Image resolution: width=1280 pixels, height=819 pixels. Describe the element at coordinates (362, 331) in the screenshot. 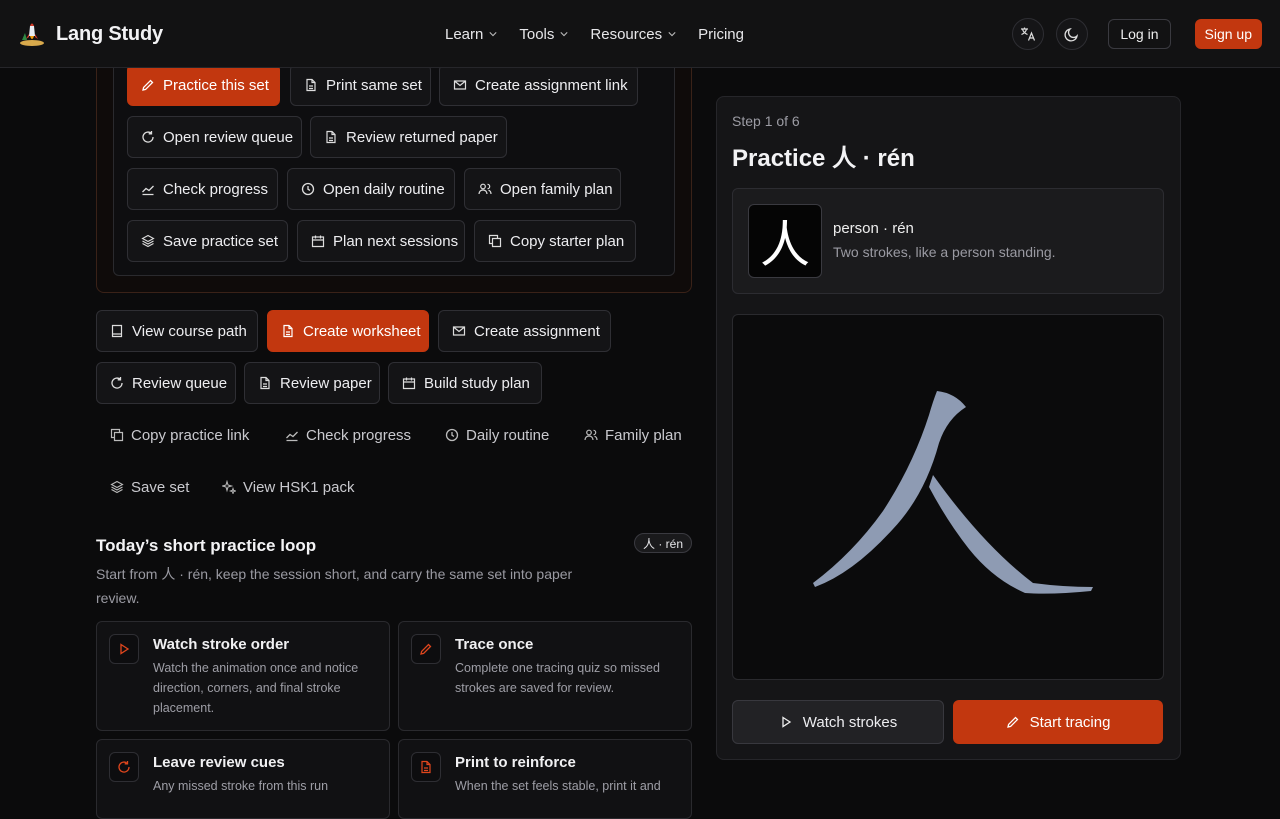

I see `create-worksheet-label: Create worksheet` at that location.